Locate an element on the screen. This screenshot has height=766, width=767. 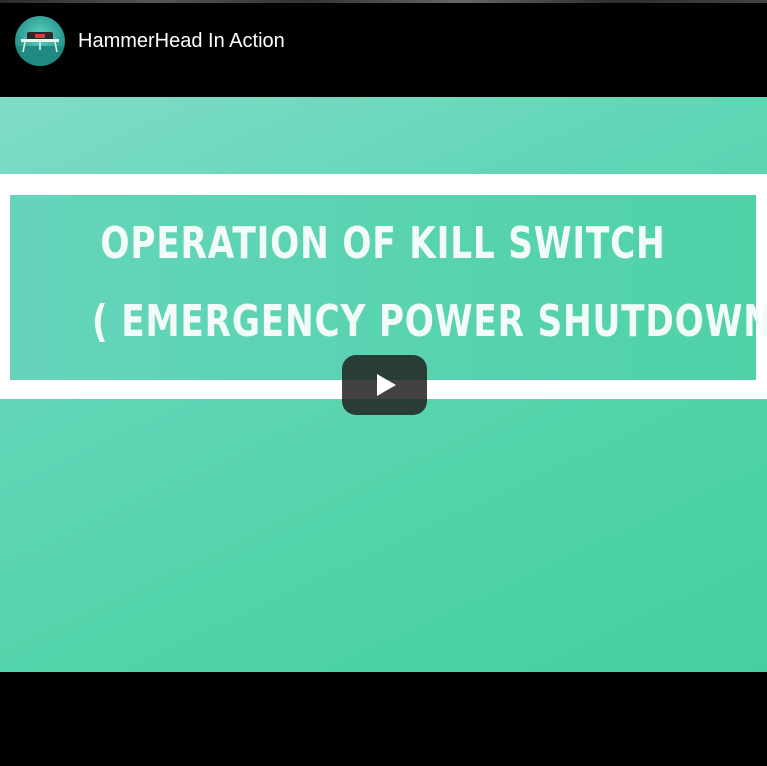
play-button is located at coordinates (384, 385).